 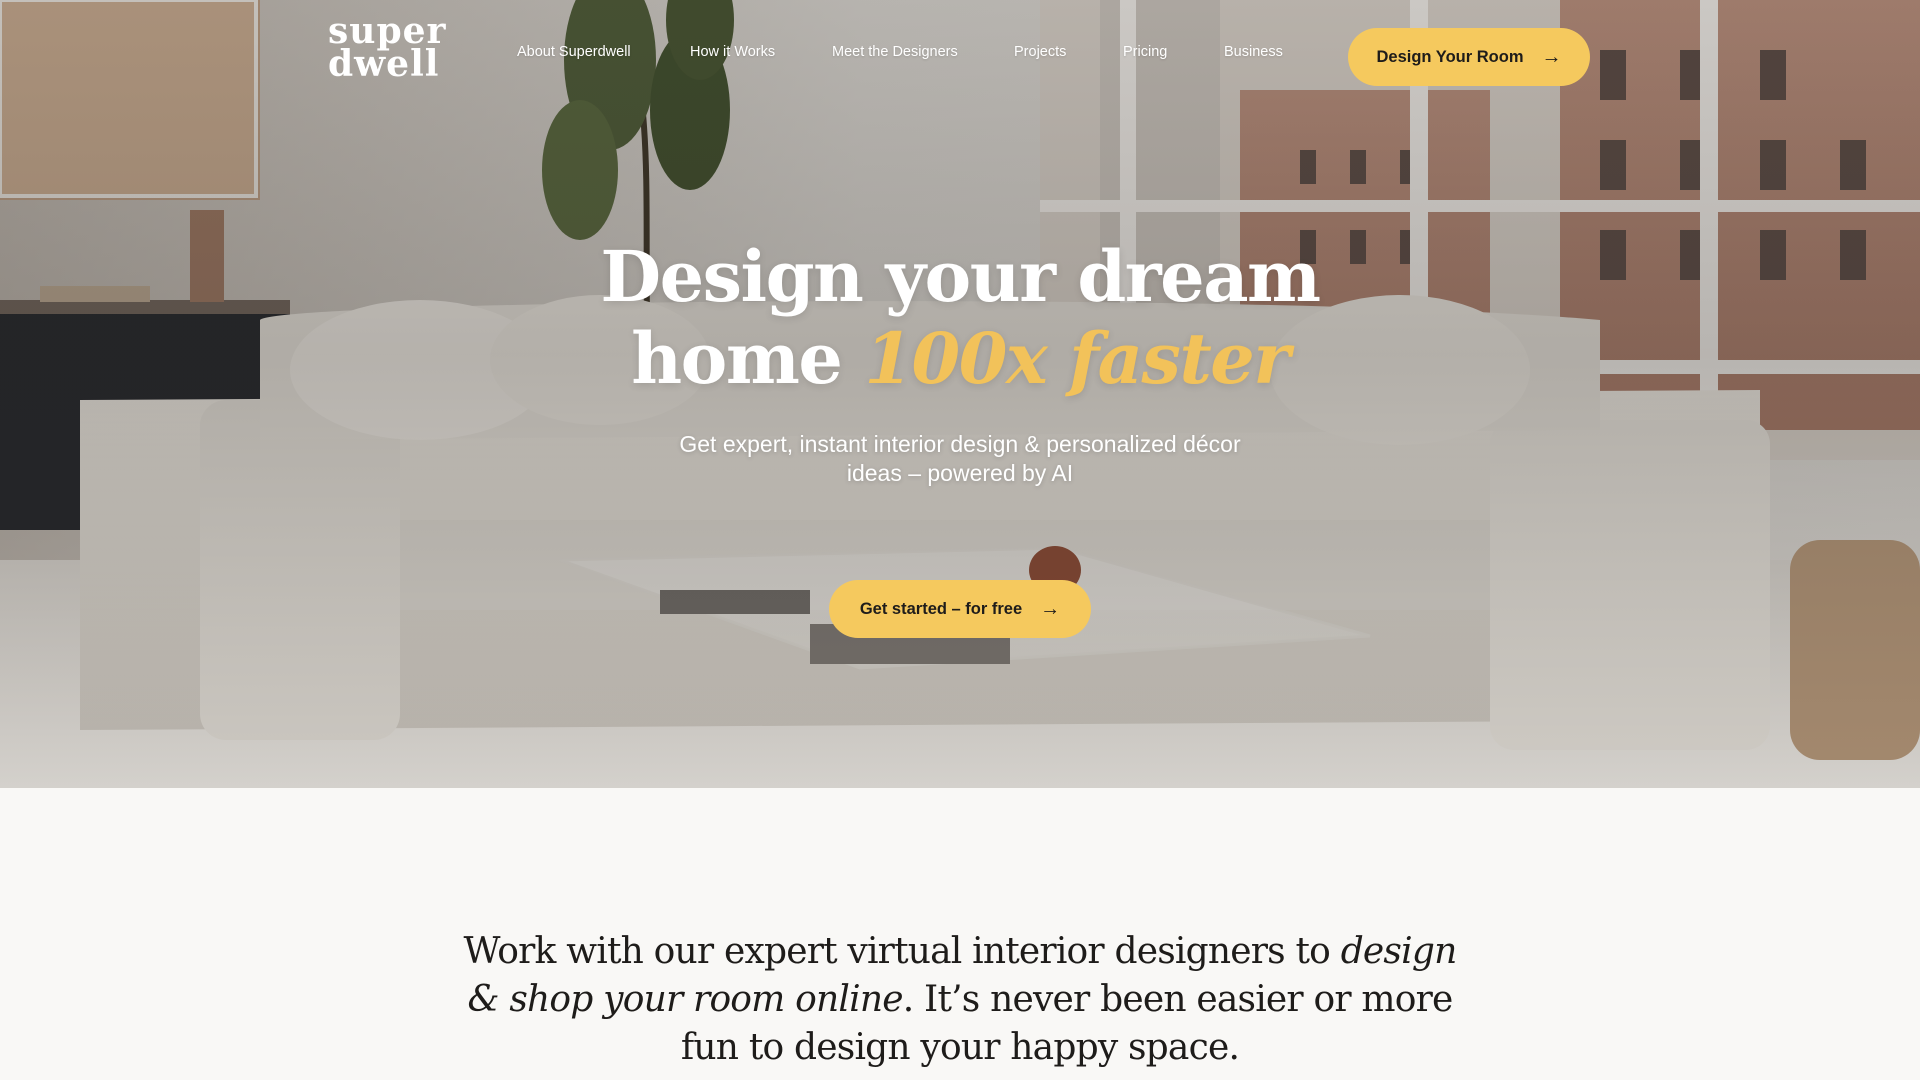 I want to click on hero-title-line1: Design your dream, so click(x=960, y=276).